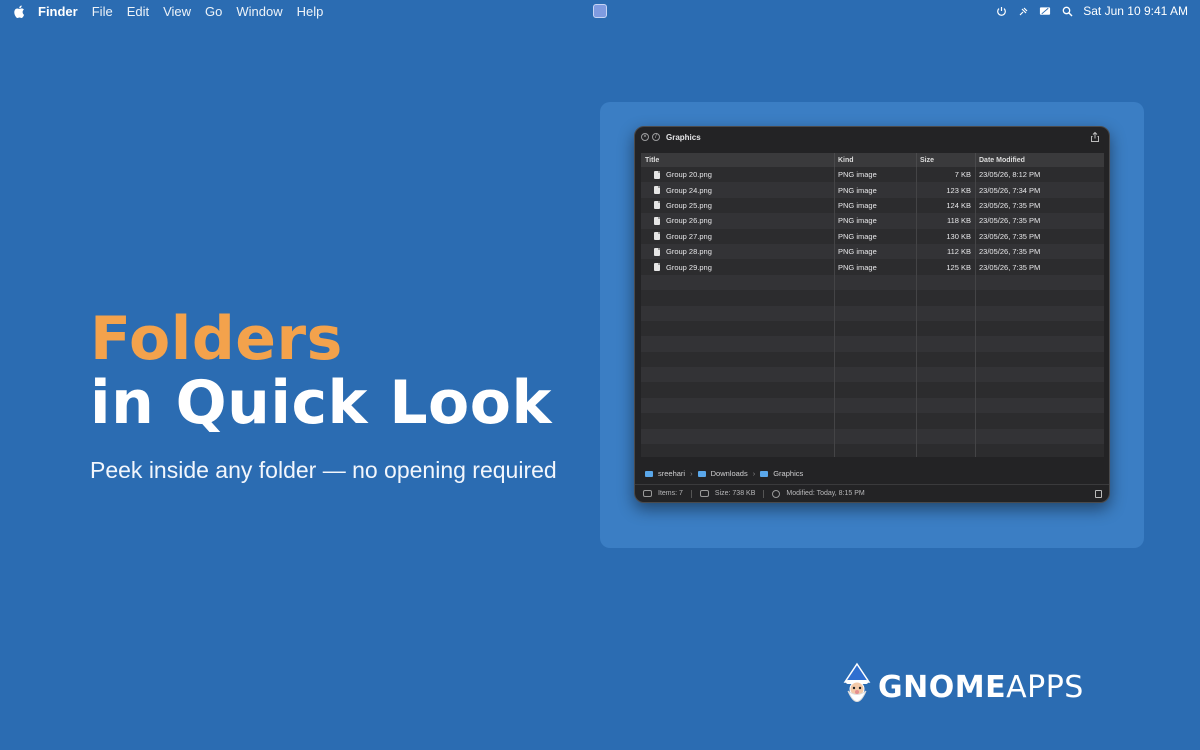 This screenshot has width=1200, height=750. Describe the element at coordinates (825, 493) in the screenshot. I see `status-modified: Modified: Today, 8:15 PM` at that location.